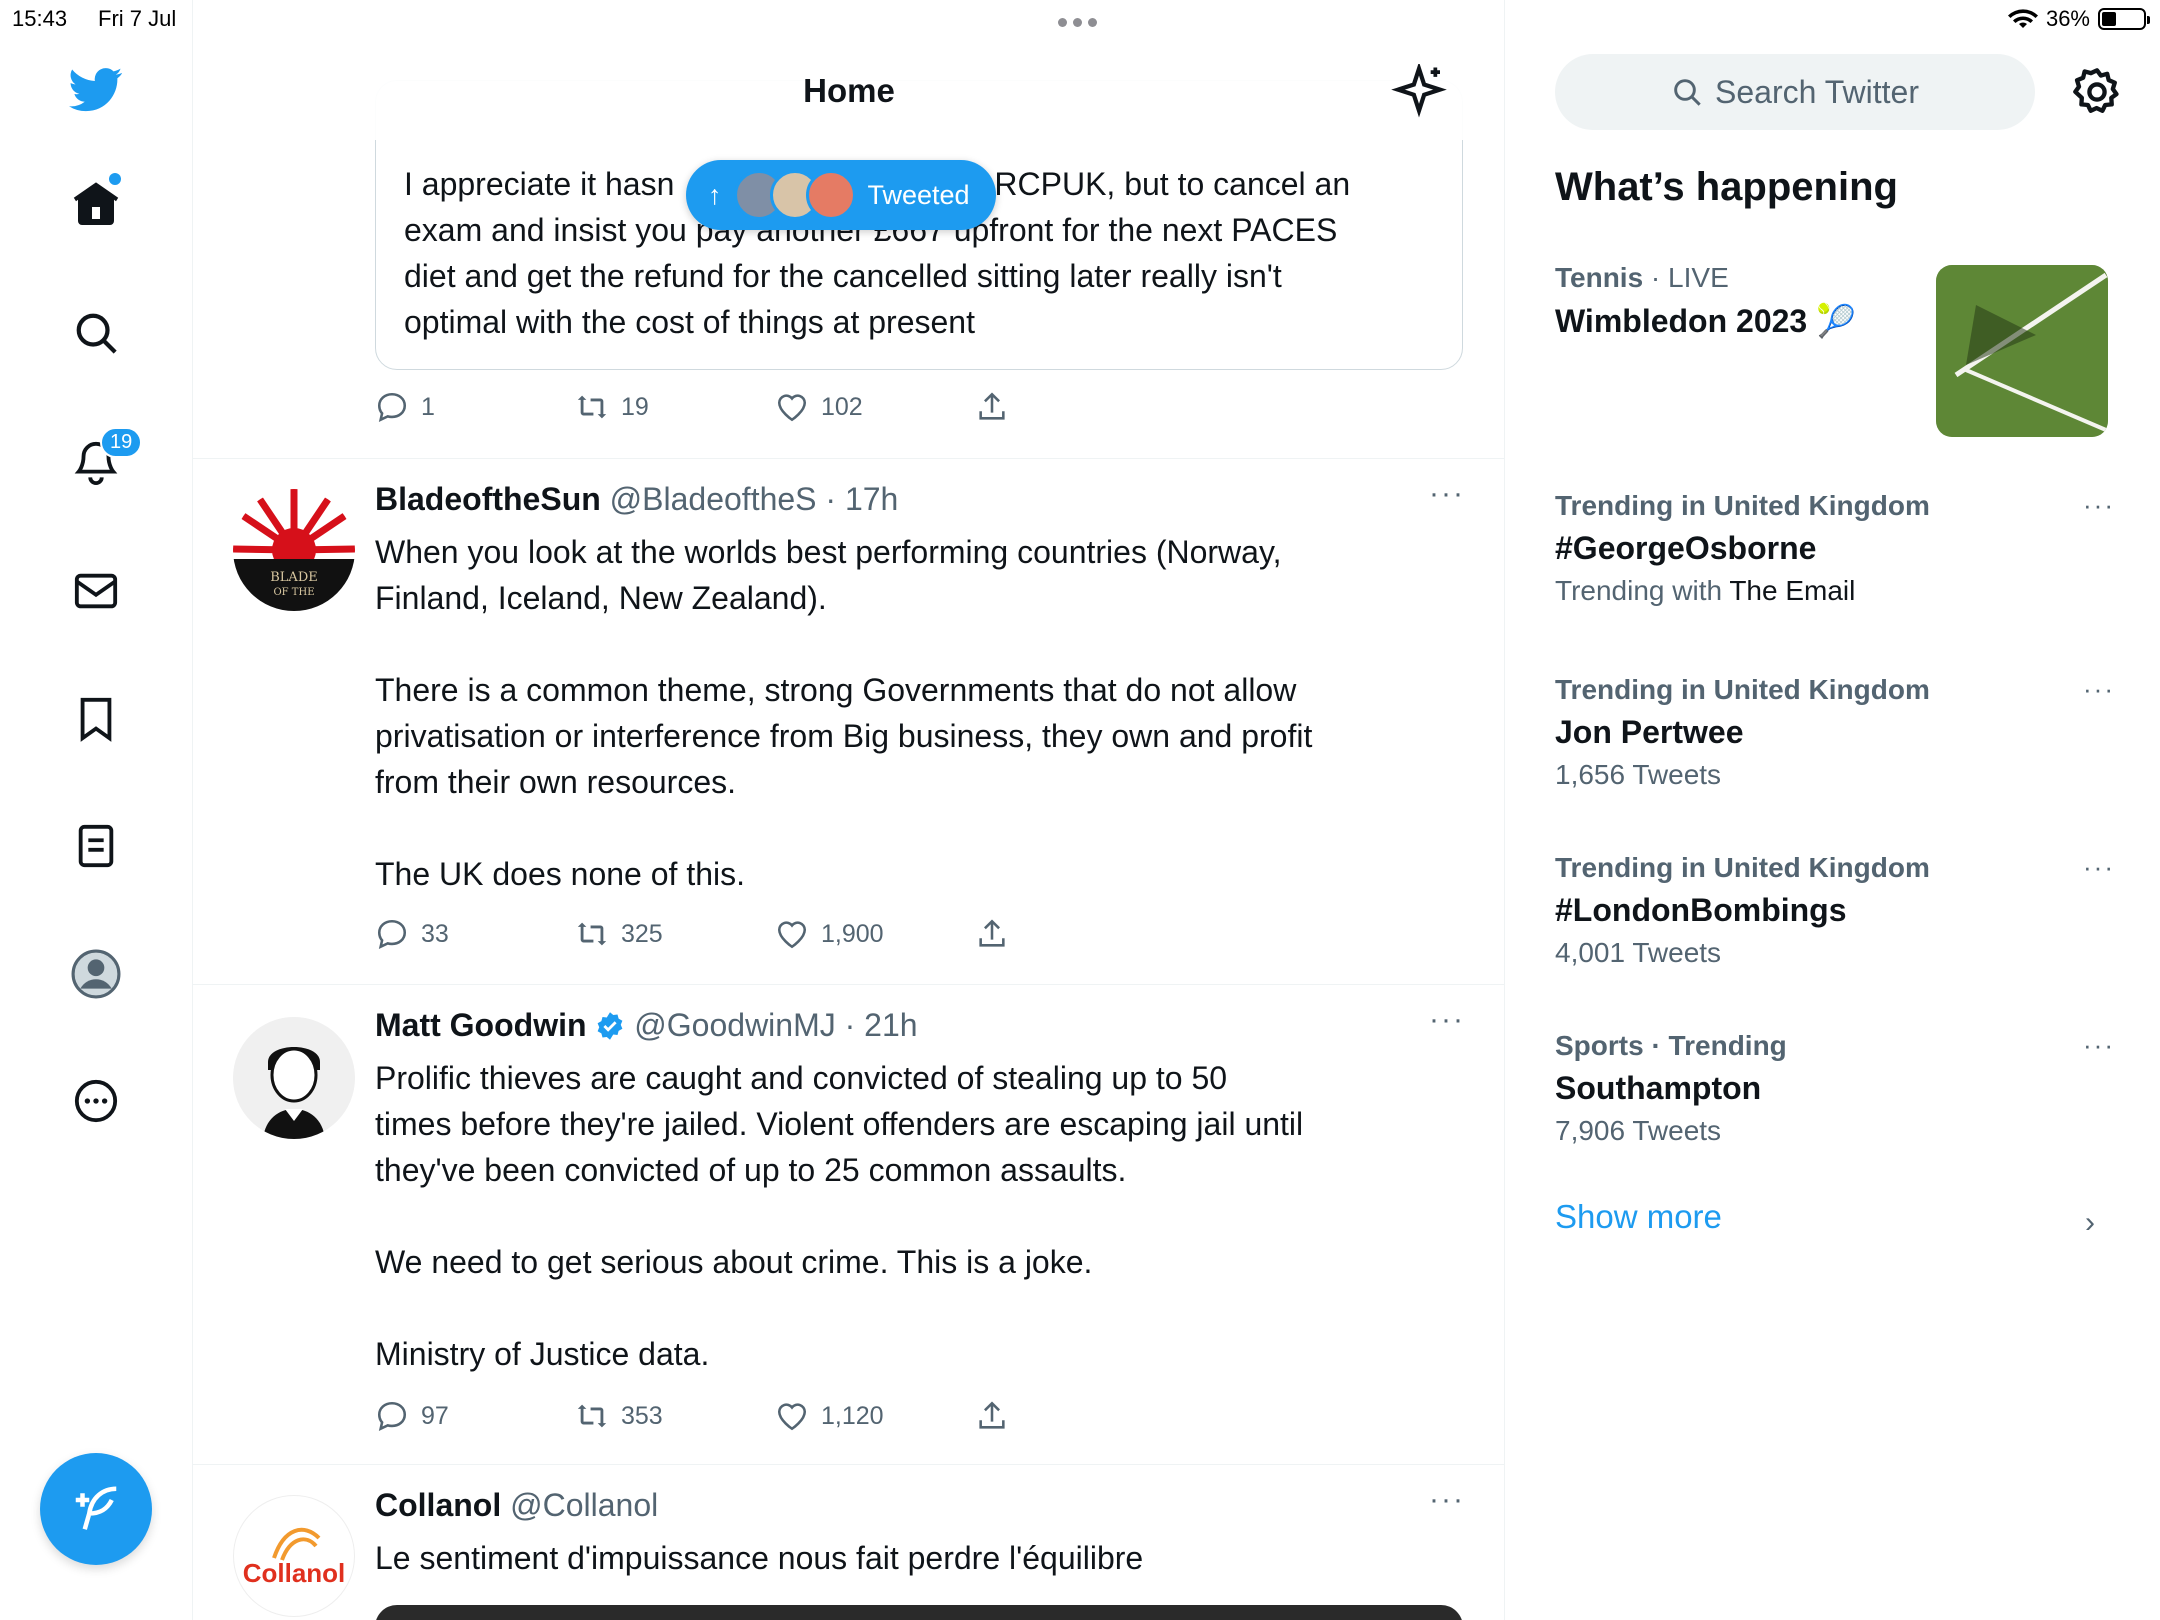 The height and width of the screenshot is (1620, 2160). I want to click on like-button: 1,120, so click(875, 1416).